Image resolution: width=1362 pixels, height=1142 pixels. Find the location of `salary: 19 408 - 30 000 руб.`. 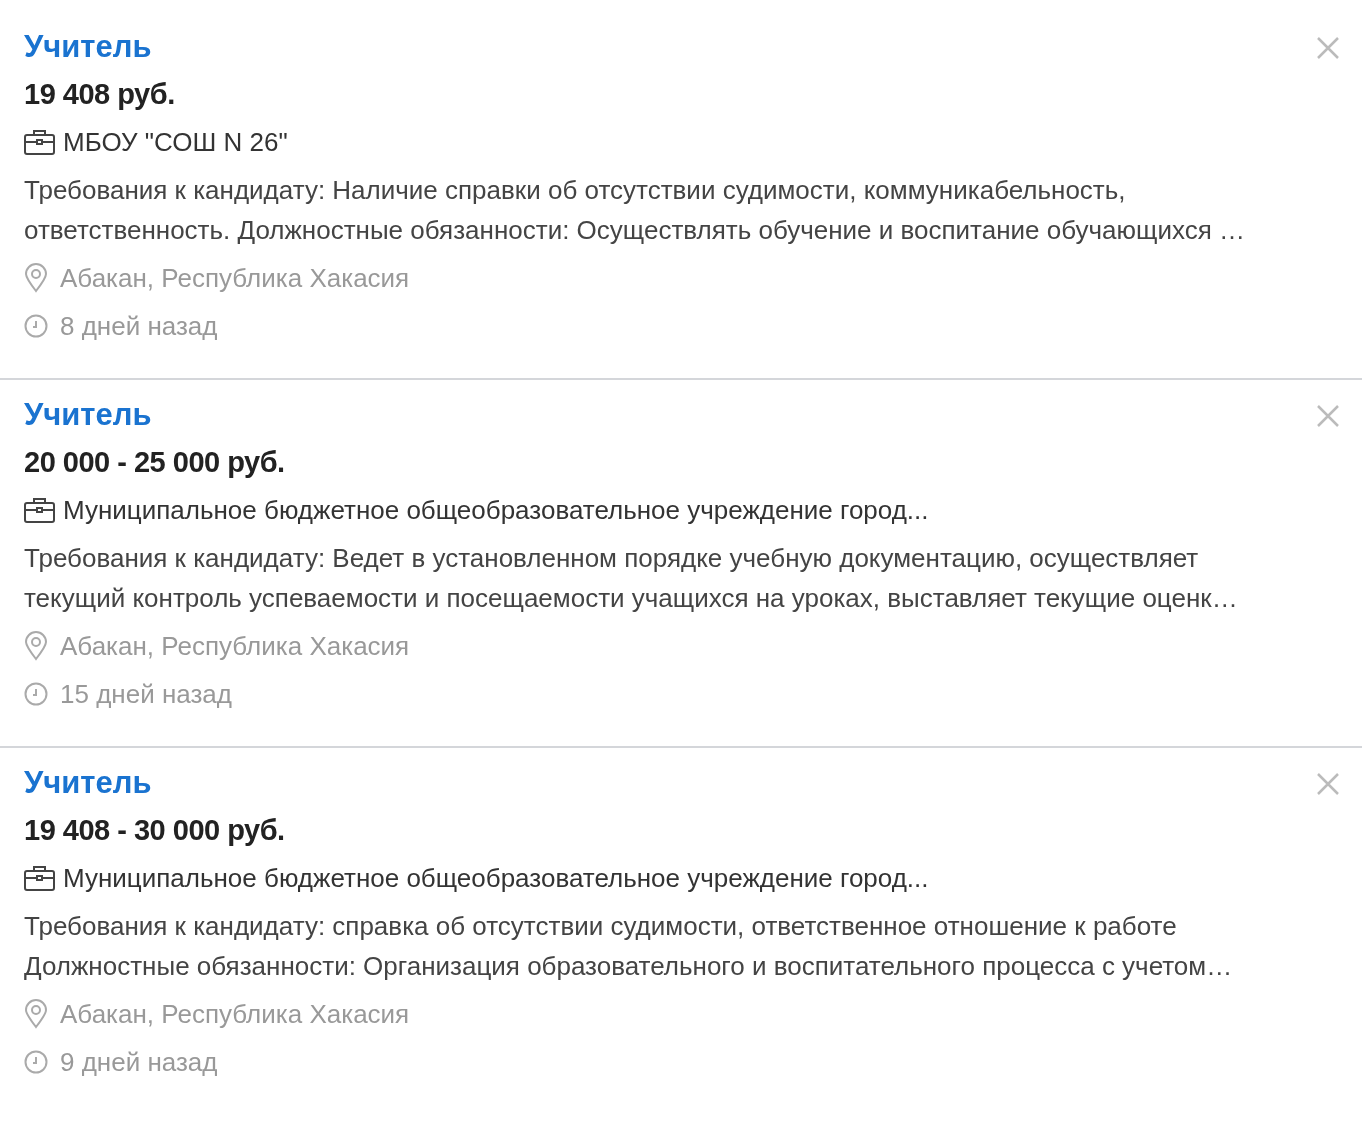

salary: 19 408 - 30 000 руб. is located at coordinates (154, 830).